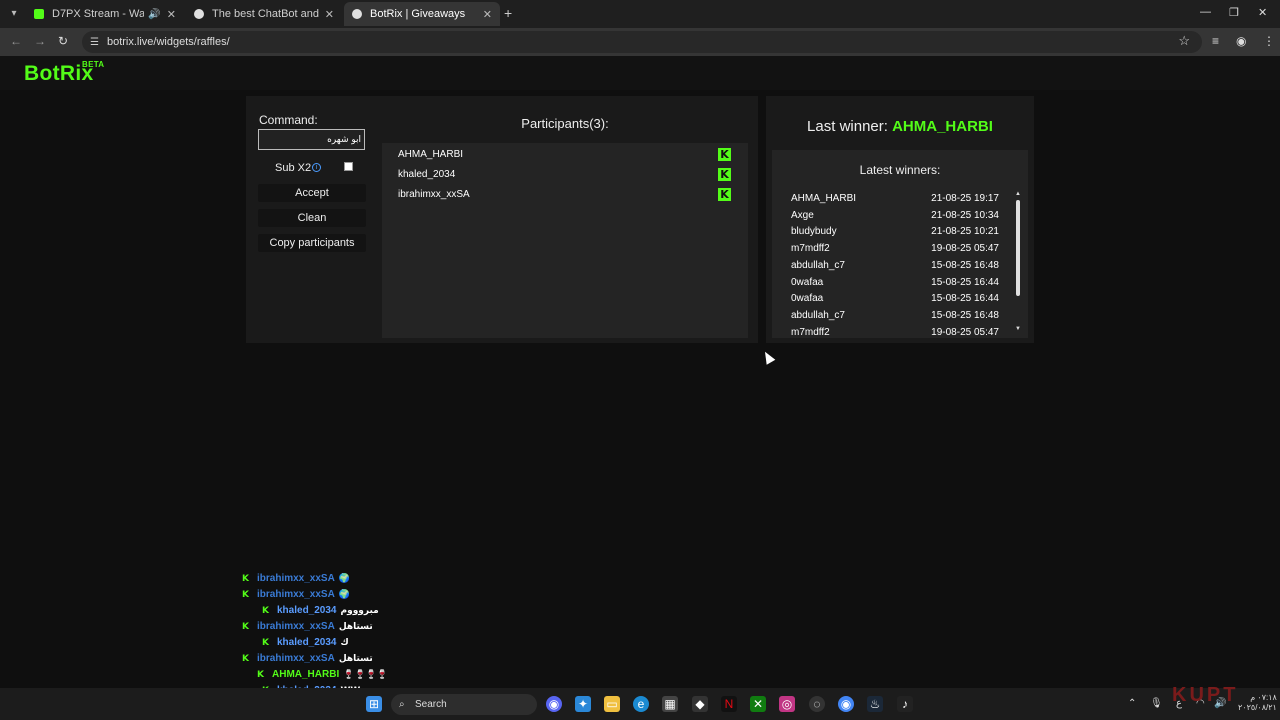  Describe the element at coordinates (366, 674) in the screenshot. I see `chat-text: 🍷🍷🍷🍷` at that location.